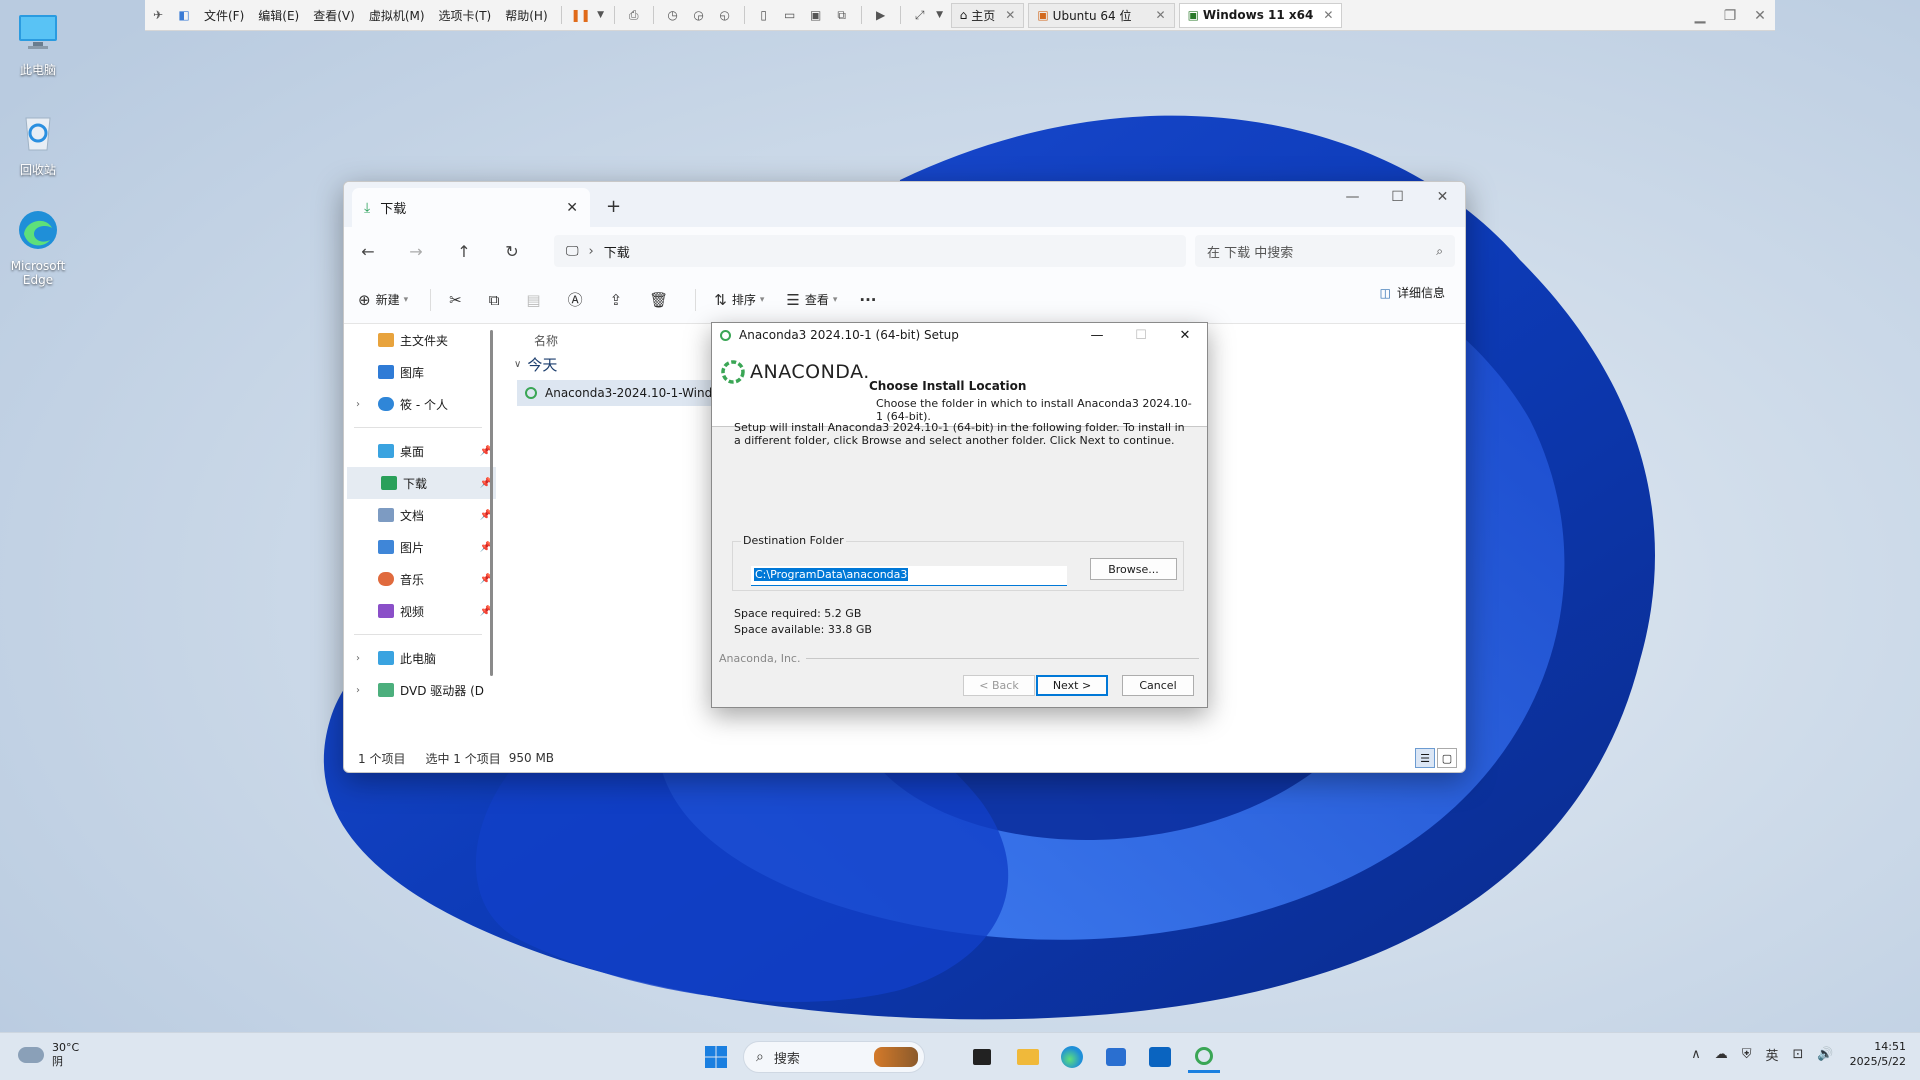  I want to click on snapshot-manager-icon: ◵, so click(725, 15).